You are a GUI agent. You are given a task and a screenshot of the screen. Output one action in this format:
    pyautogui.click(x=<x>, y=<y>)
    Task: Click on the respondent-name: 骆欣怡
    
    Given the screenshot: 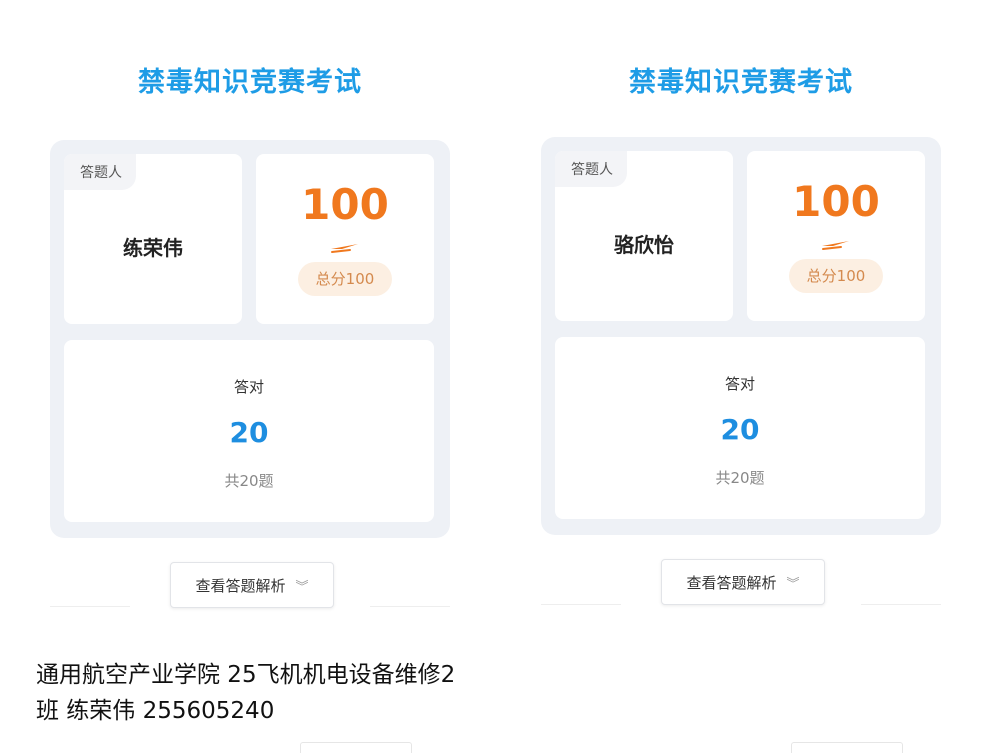 What is the action you would take?
    pyautogui.click(x=644, y=245)
    